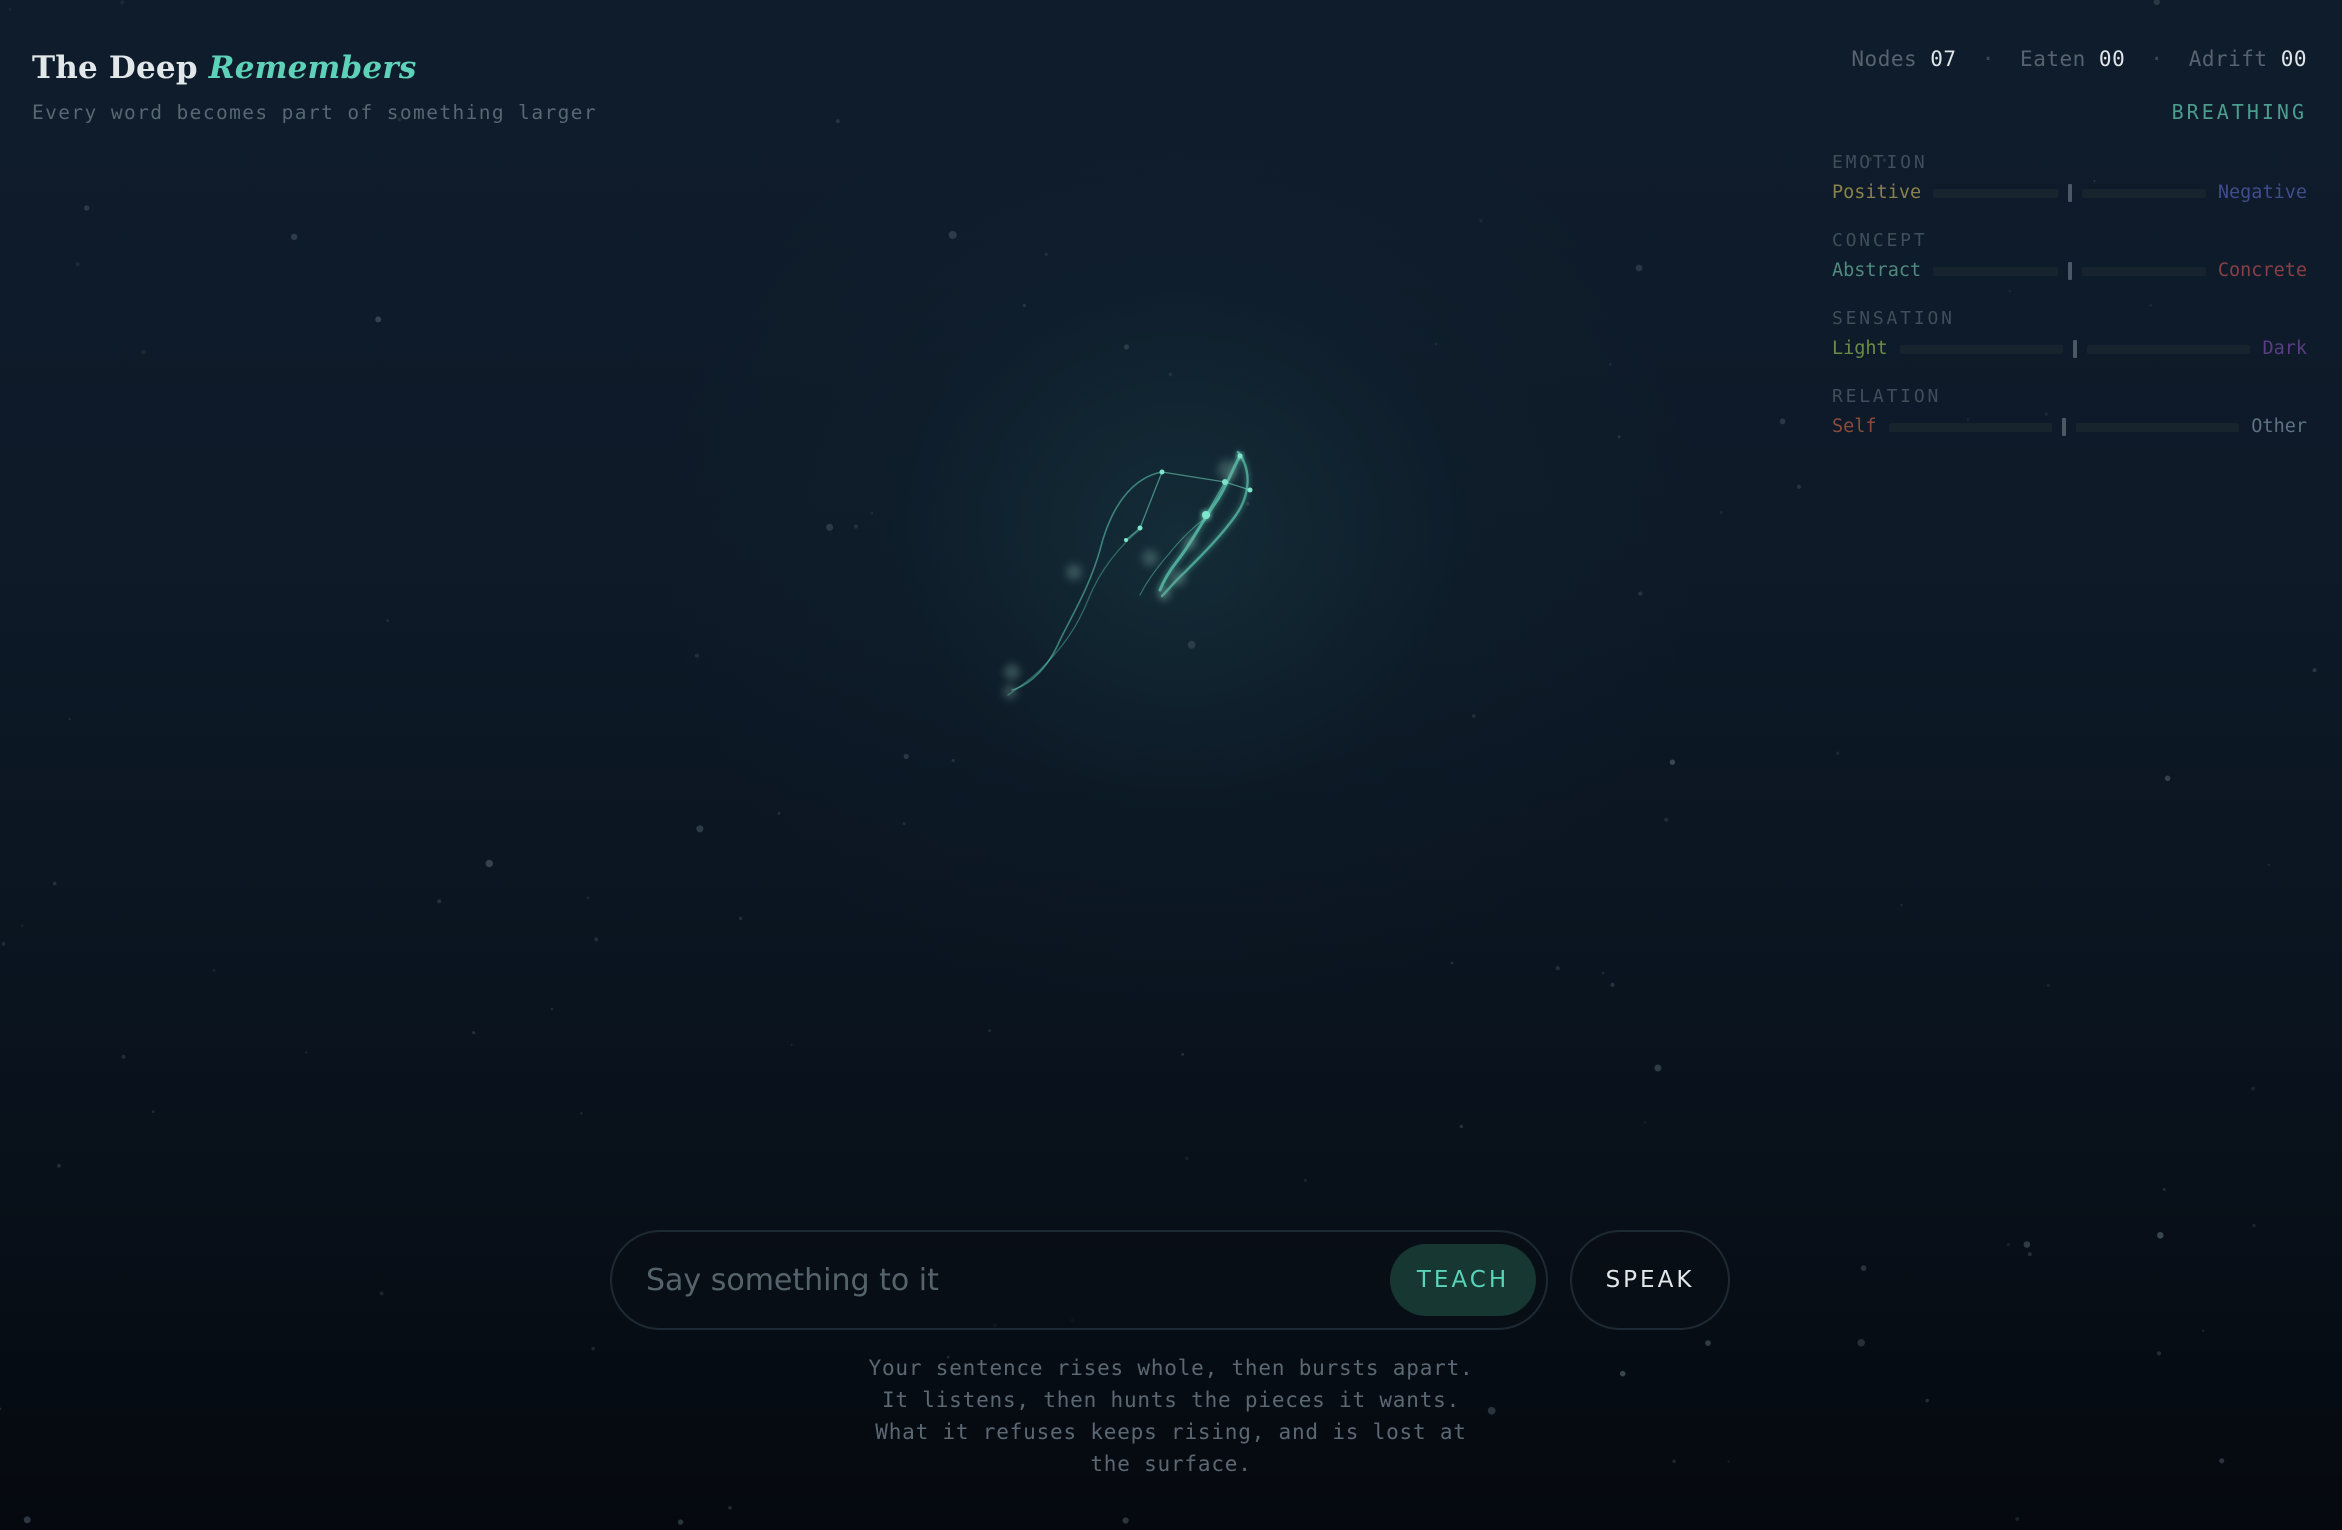  What do you see at coordinates (1893, 318) in the screenshot?
I see `axis-name: SENSATION` at bounding box center [1893, 318].